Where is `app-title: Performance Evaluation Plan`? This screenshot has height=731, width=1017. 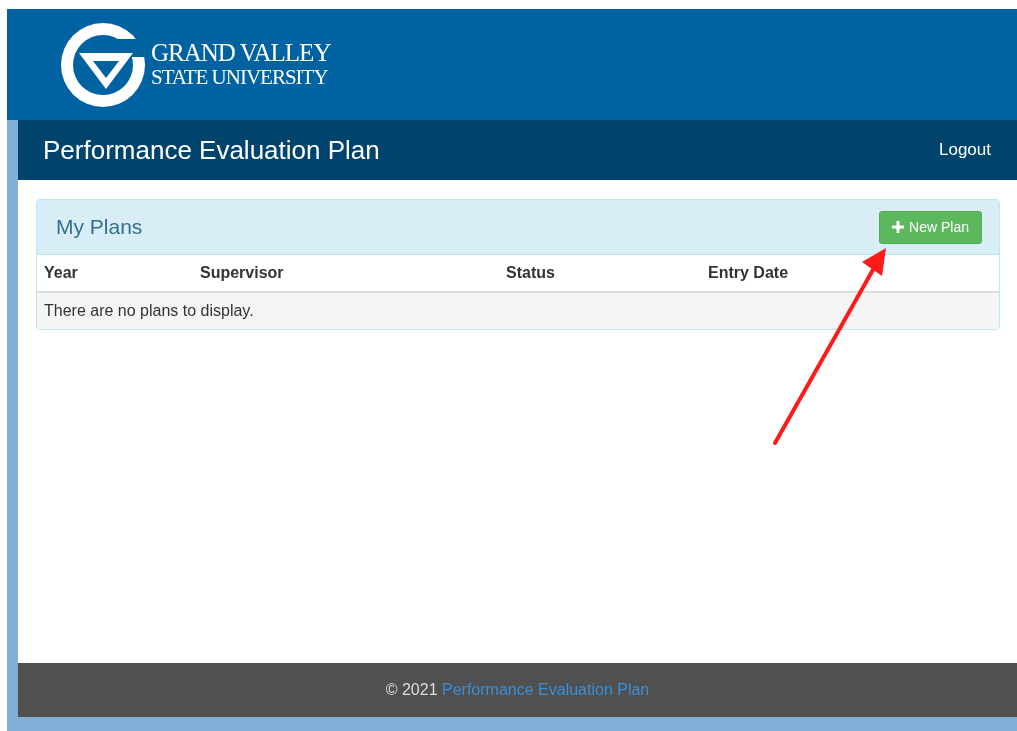 app-title: Performance Evaluation Plan is located at coordinates (211, 150).